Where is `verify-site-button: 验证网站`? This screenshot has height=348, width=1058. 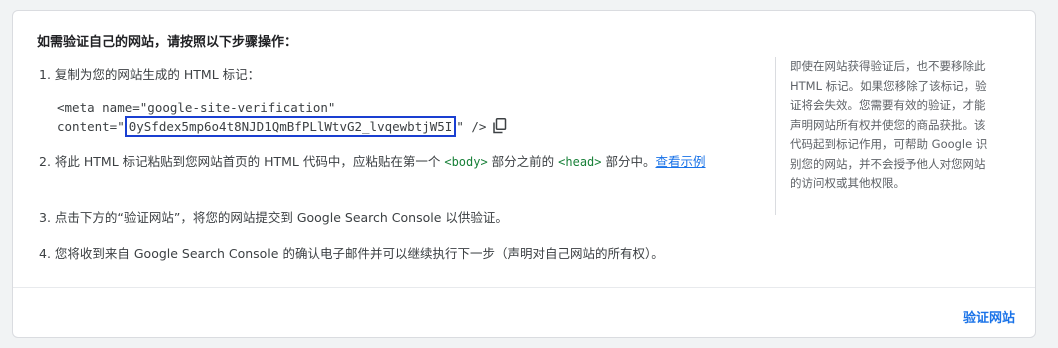
verify-site-button: 验证网站 is located at coordinates (989, 316).